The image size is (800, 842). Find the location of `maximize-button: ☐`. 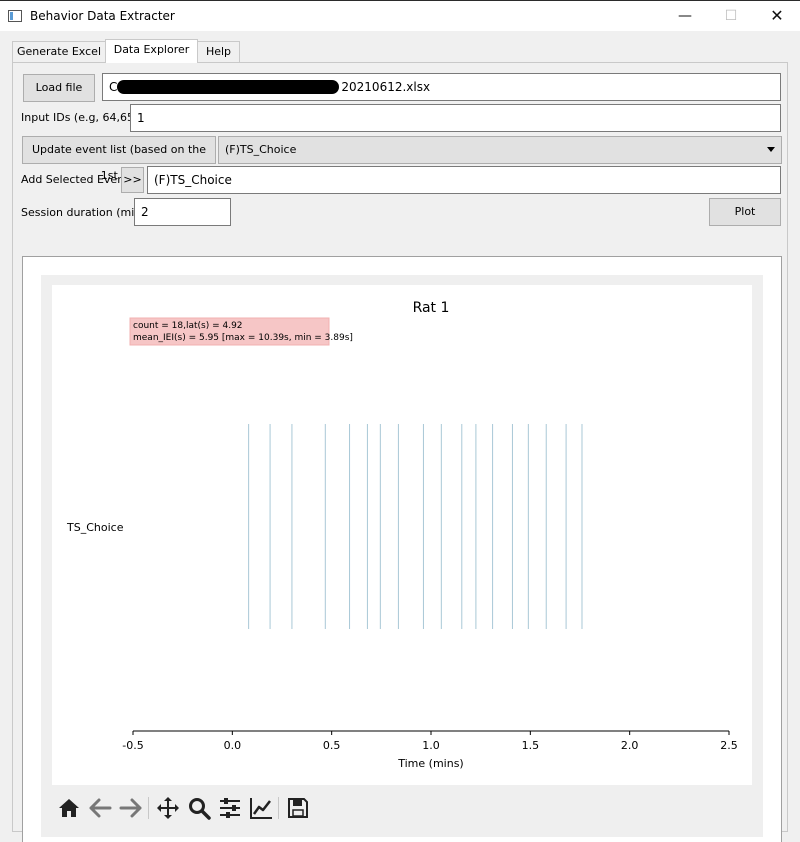

maximize-button: ☐ is located at coordinates (731, 16).